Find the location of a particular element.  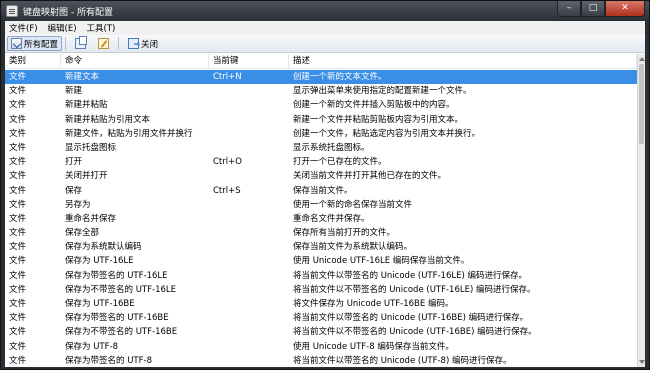

column-header-category: 类别 is located at coordinates (33, 61).